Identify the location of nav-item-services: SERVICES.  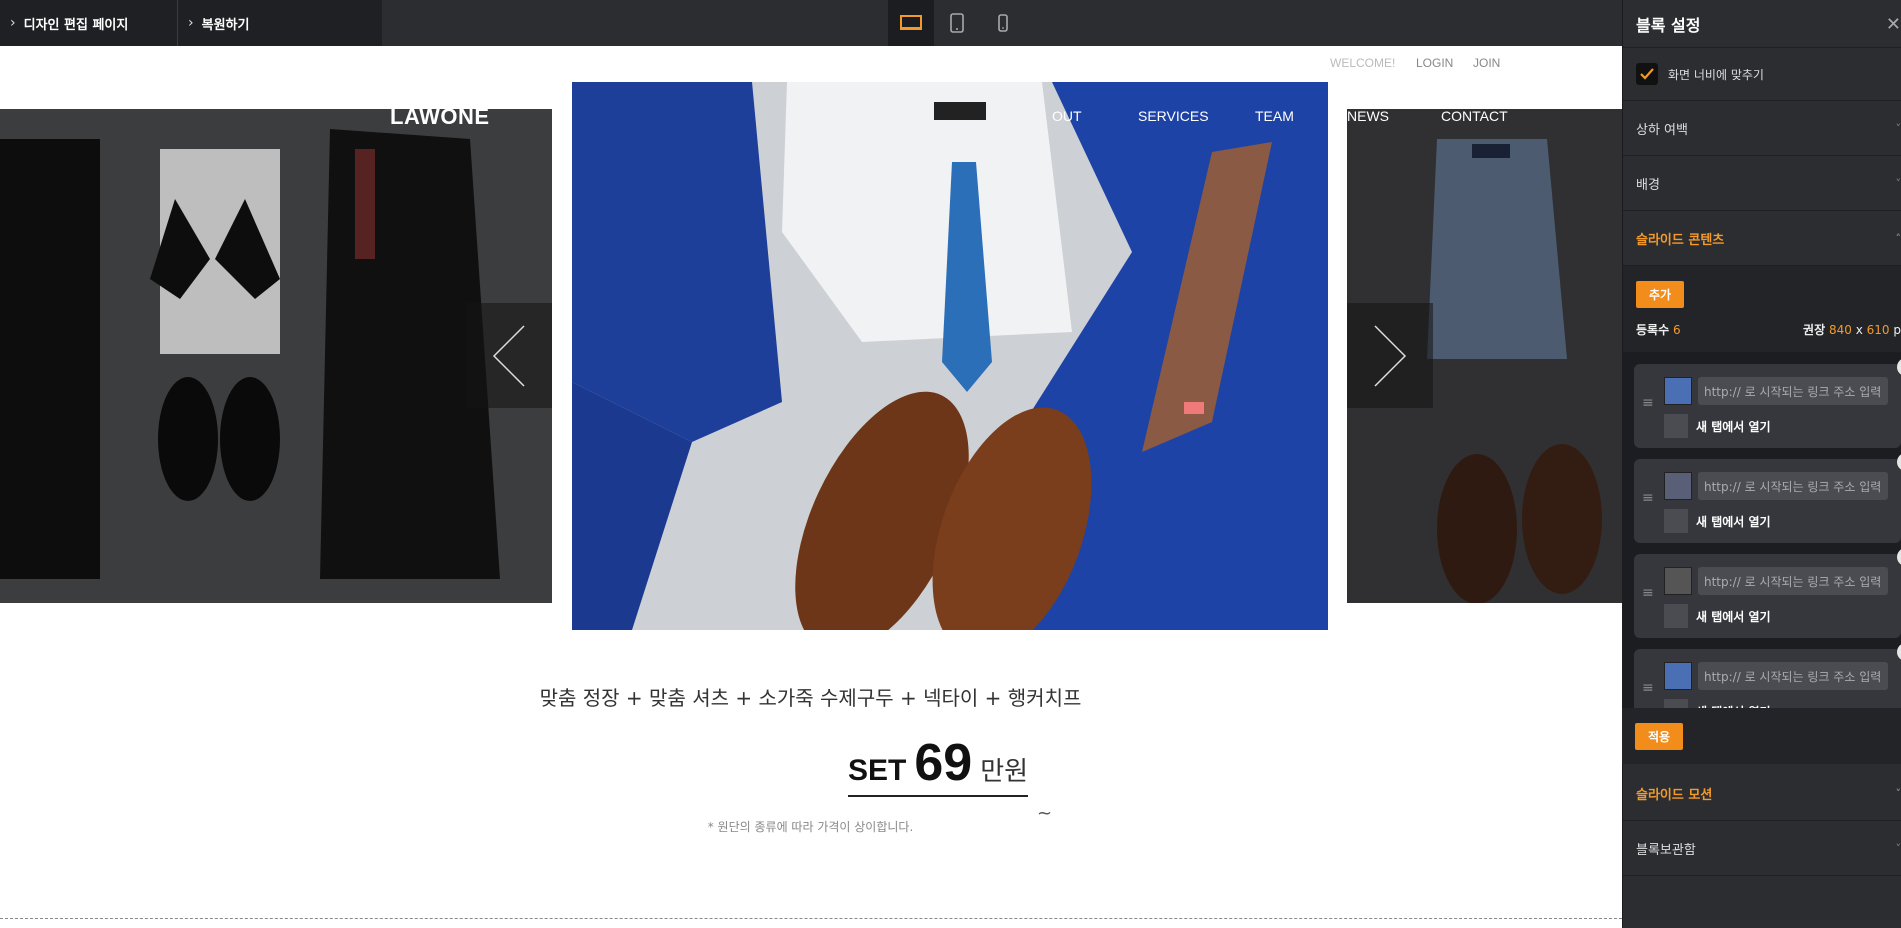
(1173, 116).